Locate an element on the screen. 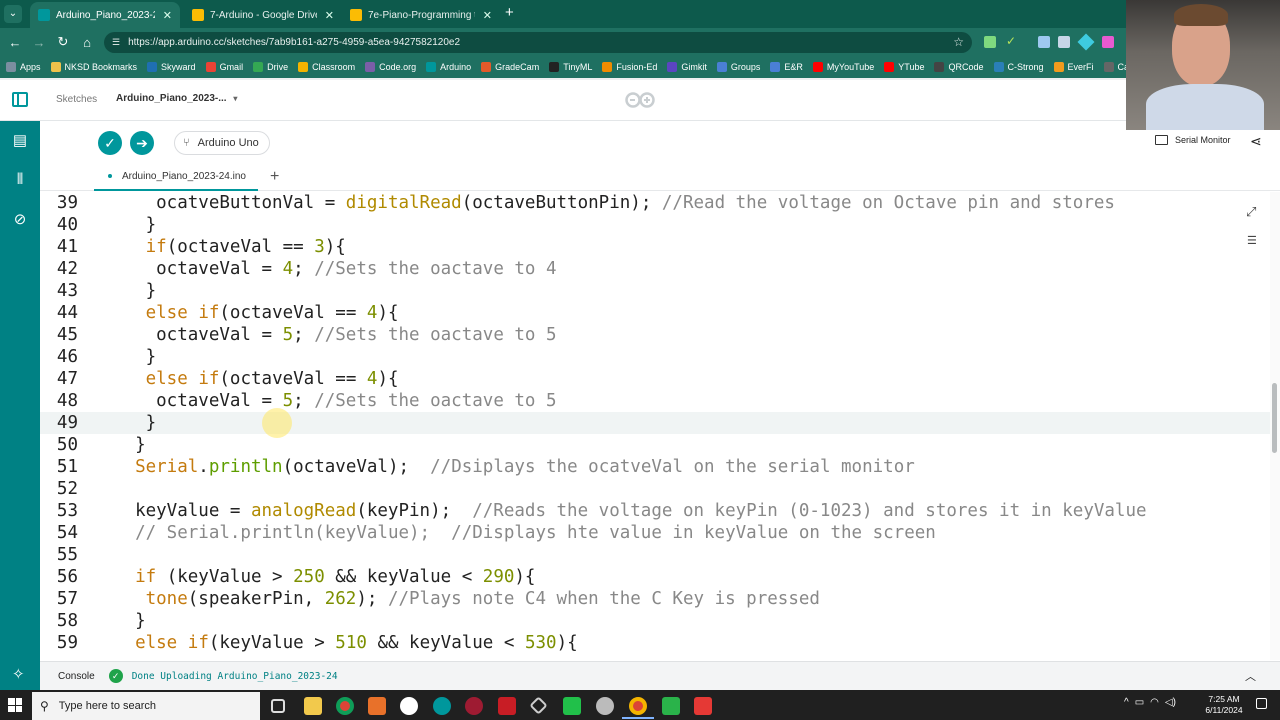  verify-button: ✓ is located at coordinates (110, 143).